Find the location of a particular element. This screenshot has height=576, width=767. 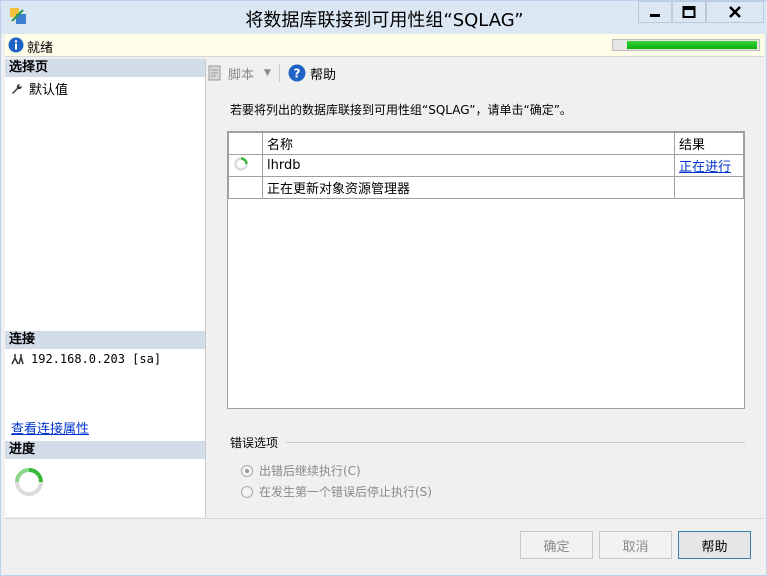

connection-value: 192.168.0.203 [sa] is located at coordinates (96, 359).